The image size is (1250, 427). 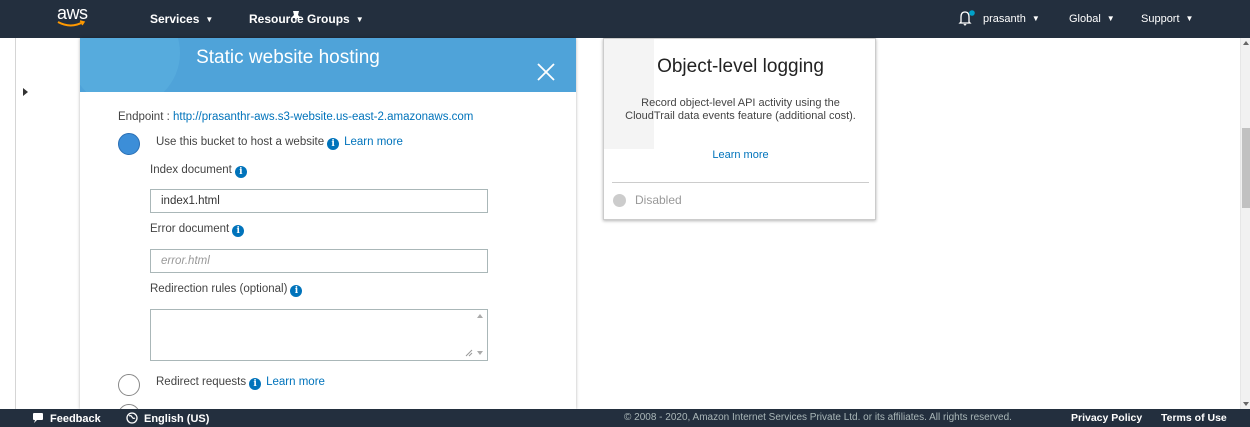 What do you see at coordinates (38, 418) in the screenshot?
I see `feedback-icon` at bounding box center [38, 418].